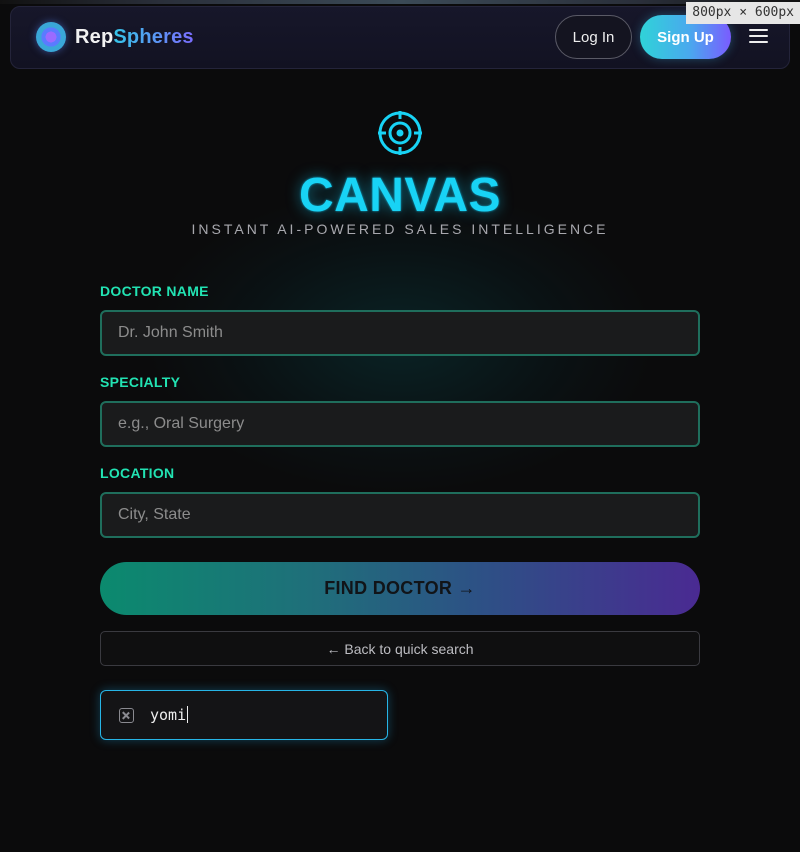 This screenshot has width=800, height=852. I want to click on top-accent-line, so click(400, 2).